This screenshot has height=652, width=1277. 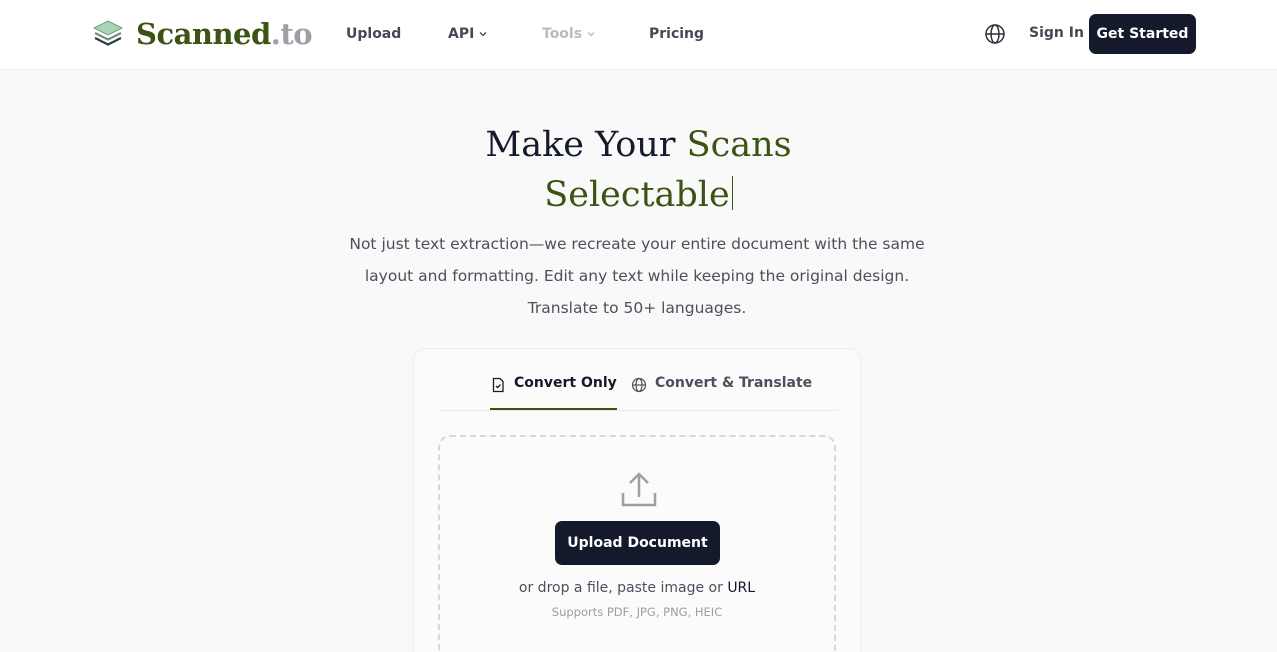 I want to click on document-check-icon, so click(x=498, y=385).